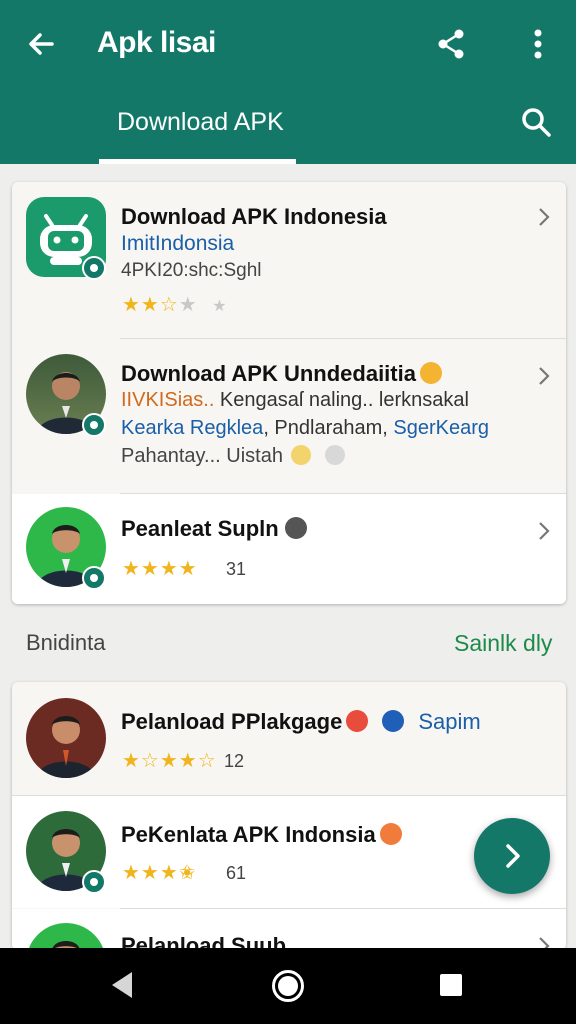 This screenshot has width=576, height=1024. I want to click on tab-indicator, so click(197, 161).